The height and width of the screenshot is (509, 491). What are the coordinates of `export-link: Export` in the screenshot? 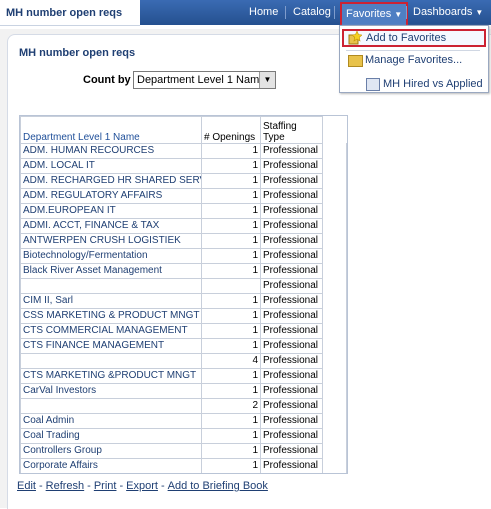 It's located at (142, 486).